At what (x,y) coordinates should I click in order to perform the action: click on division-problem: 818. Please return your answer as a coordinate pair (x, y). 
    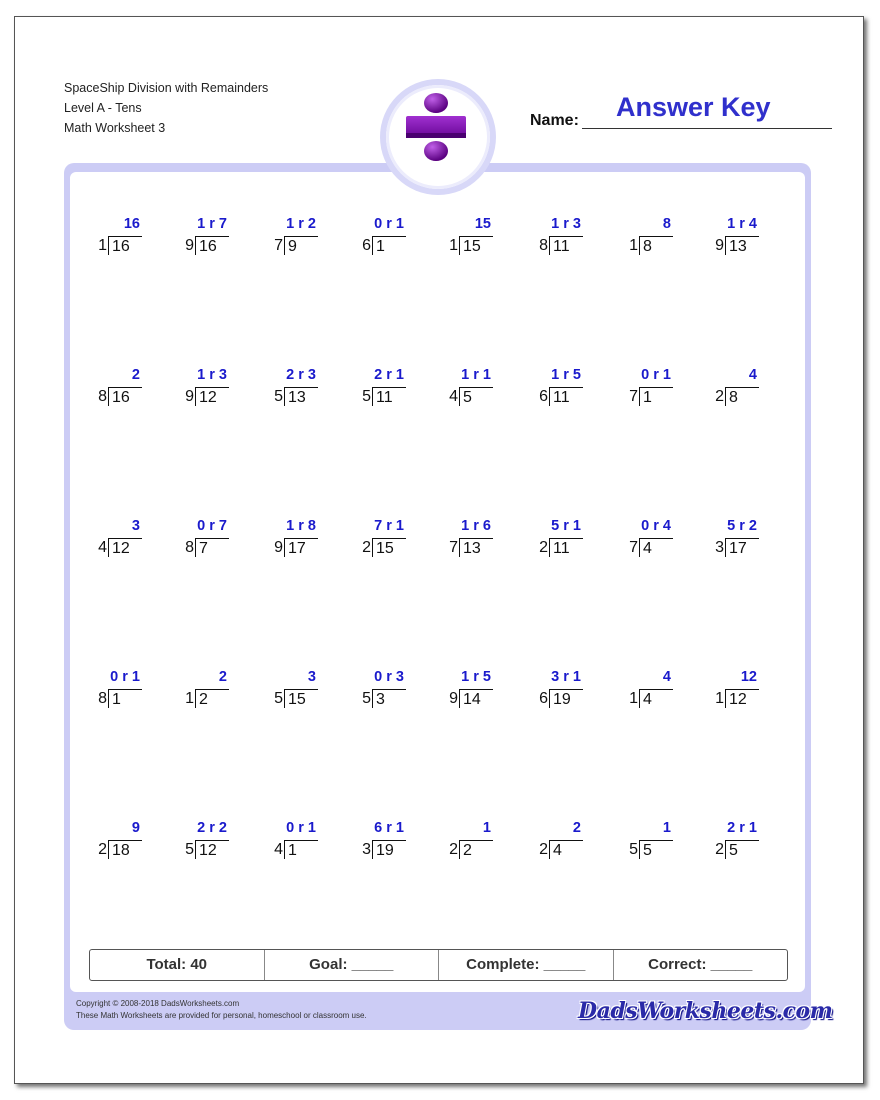
    Looking at the image, I should click on (667, 236).